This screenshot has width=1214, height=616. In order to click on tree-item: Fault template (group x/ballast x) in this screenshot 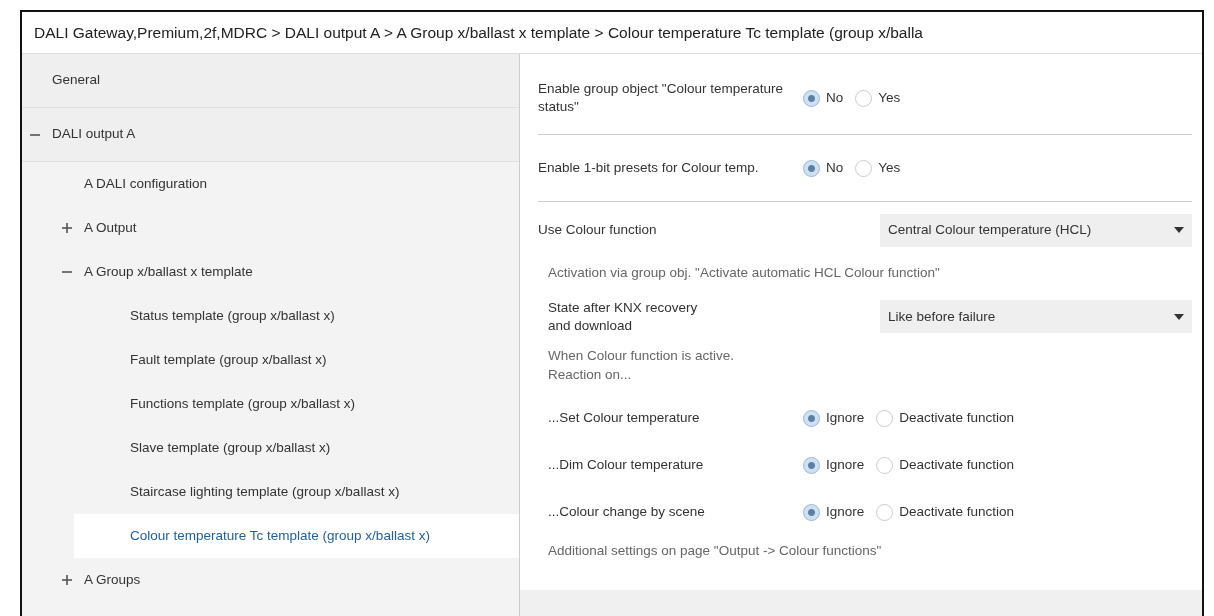, I will do `click(228, 360)`.